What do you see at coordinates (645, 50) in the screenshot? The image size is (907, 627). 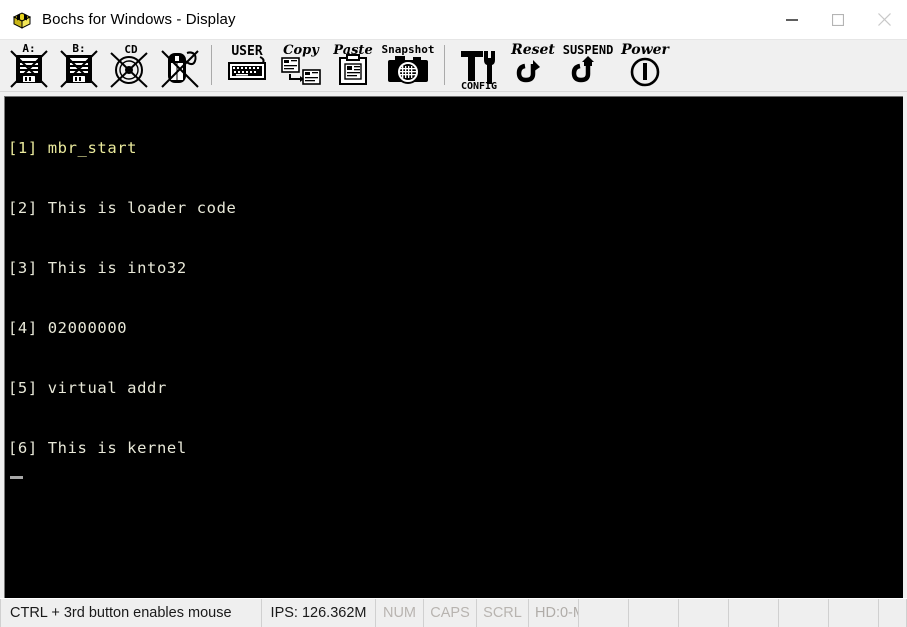 I see `svg-text: Power` at bounding box center [645, 50].